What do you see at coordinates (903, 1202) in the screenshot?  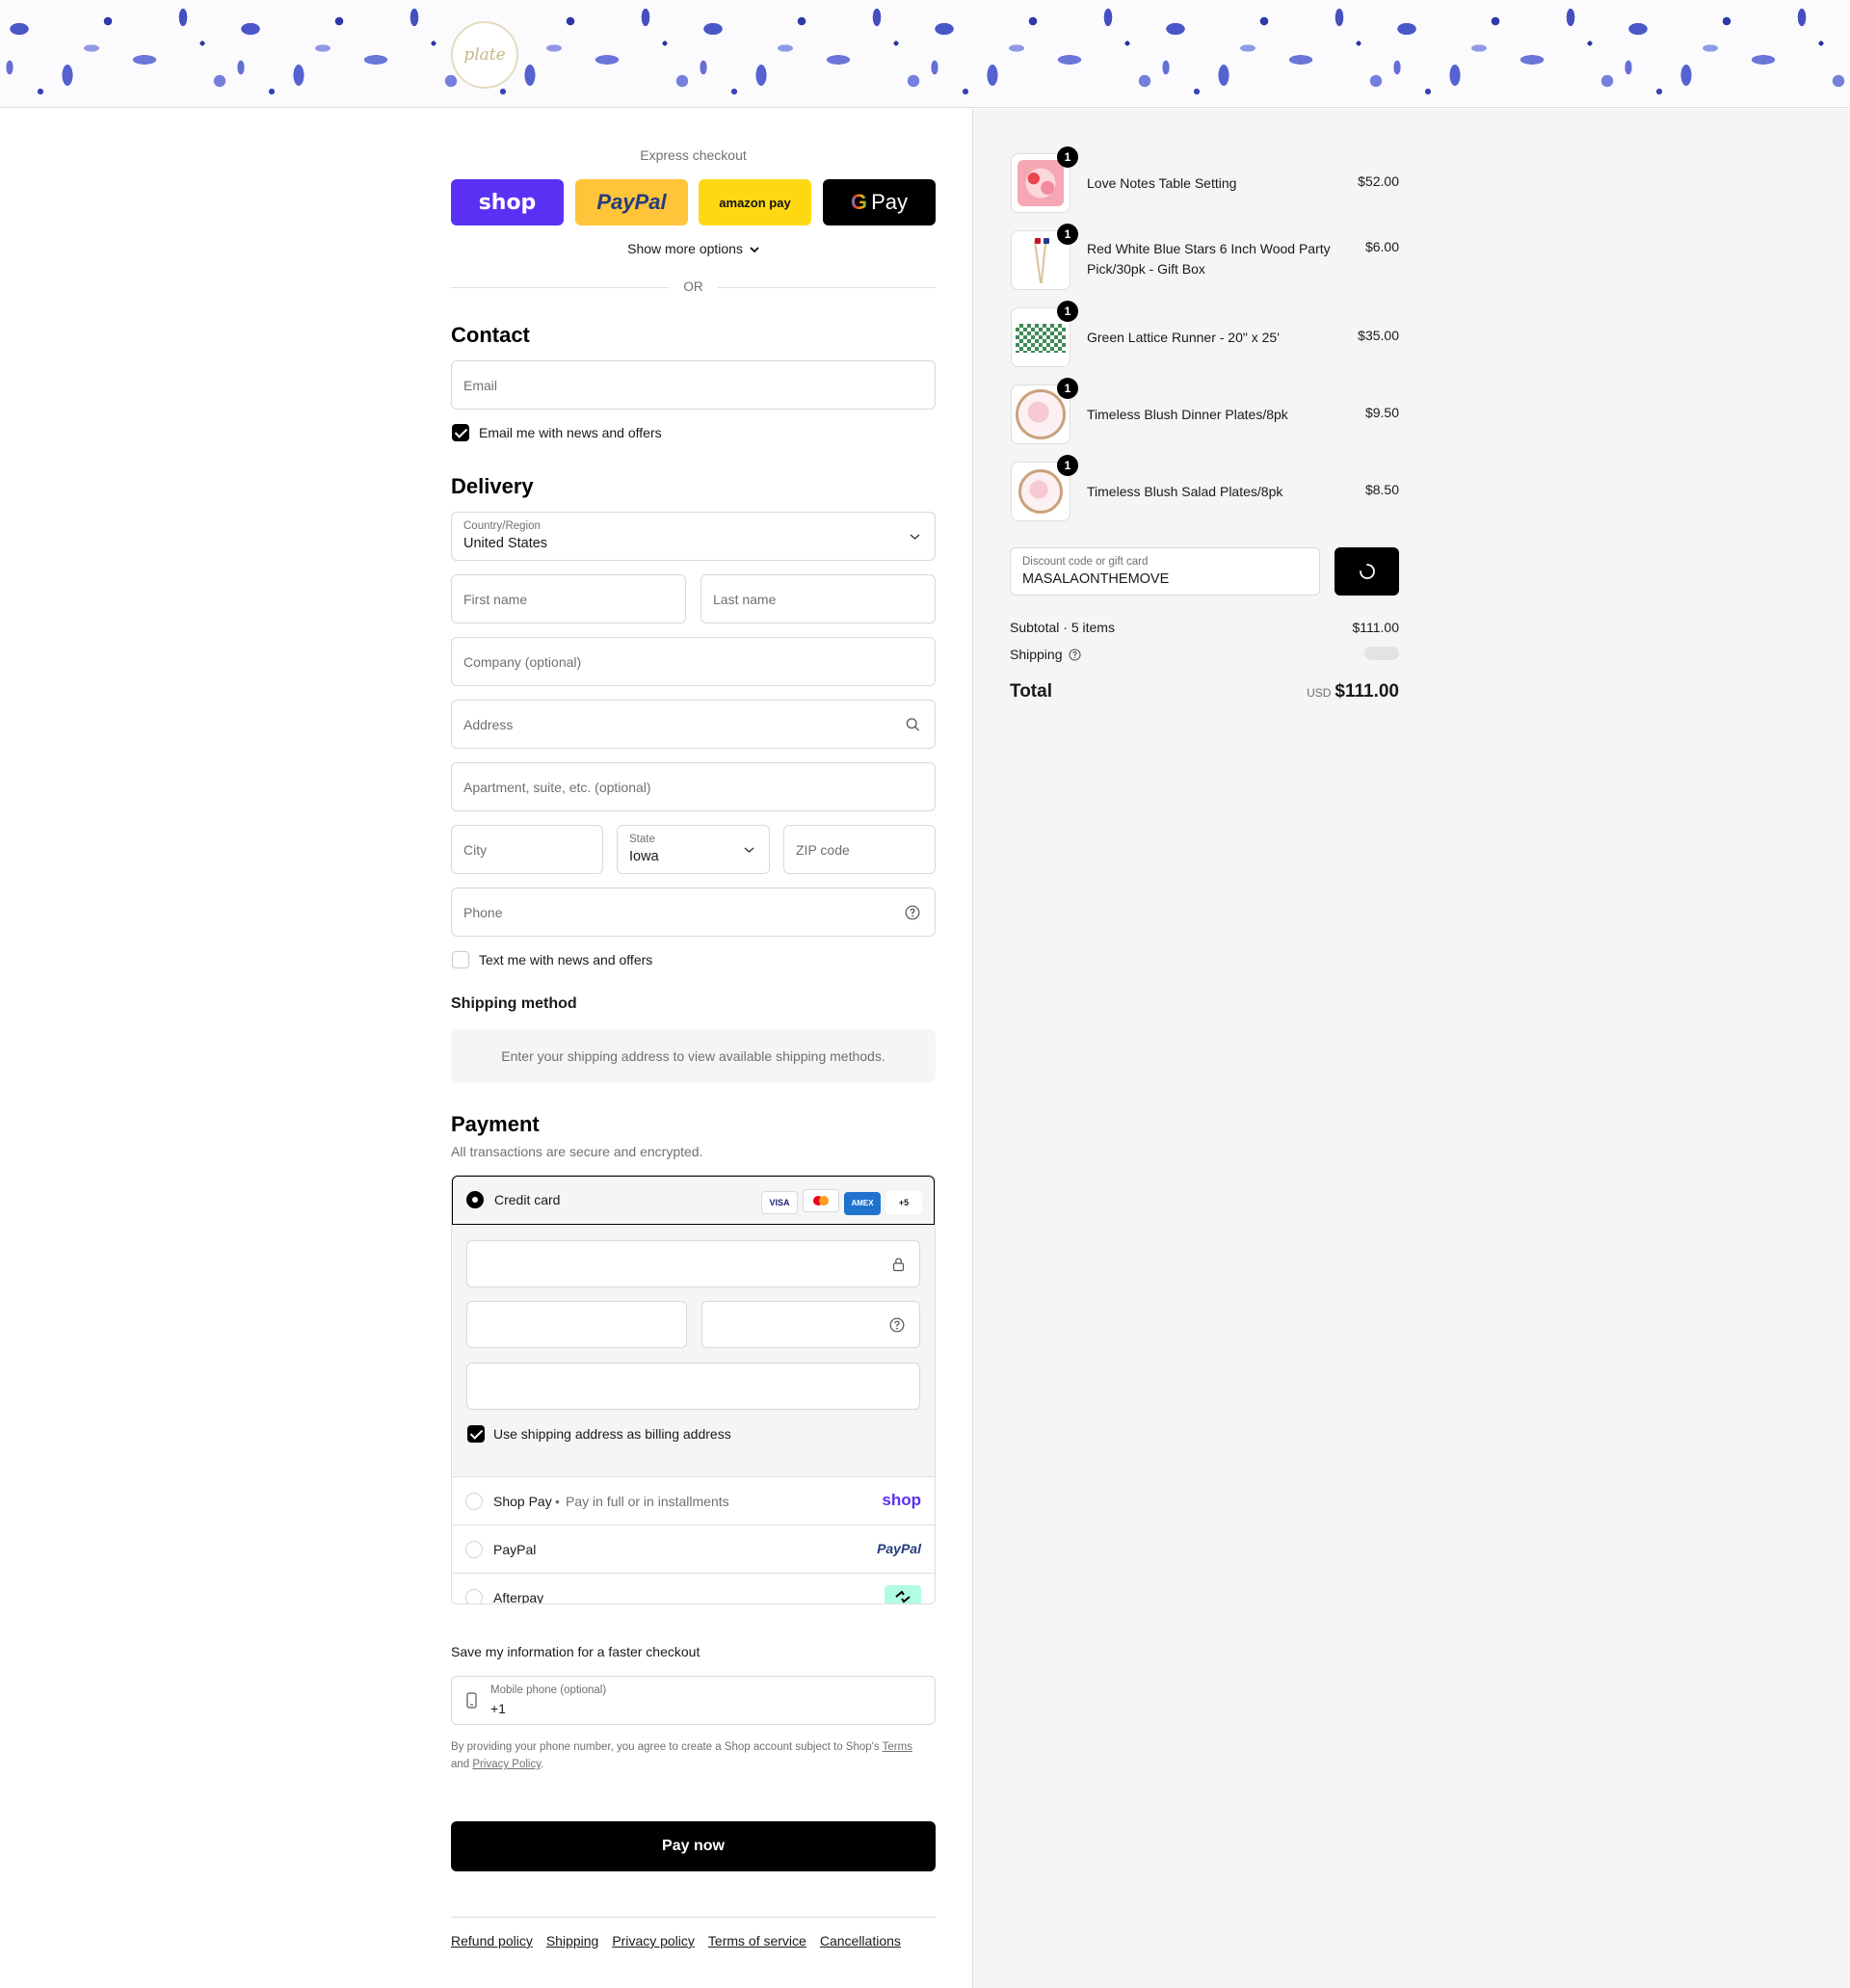 I see `more-brands: +5` at bounding box center [903, 1202].